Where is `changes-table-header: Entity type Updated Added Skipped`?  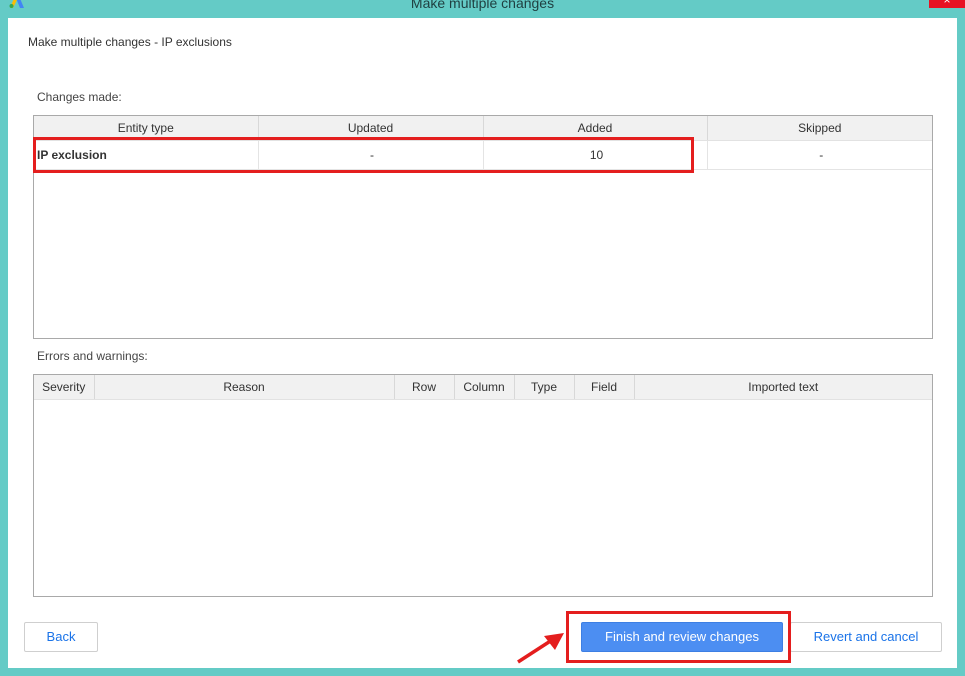
changes-table-header: Entity type Updated Added Skipped is located at coordinates (483, 128).